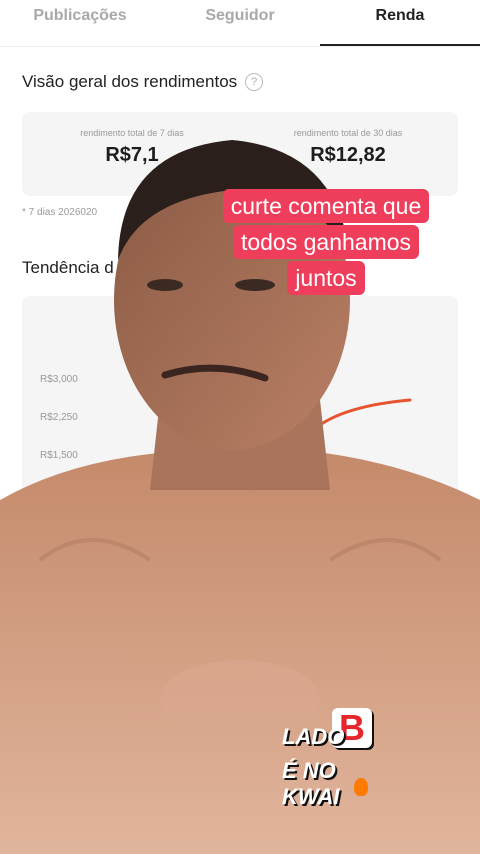  Describe the element at coordinates (68, 267) in the screenshot. I see `trend-title: Tendência d` at that location.